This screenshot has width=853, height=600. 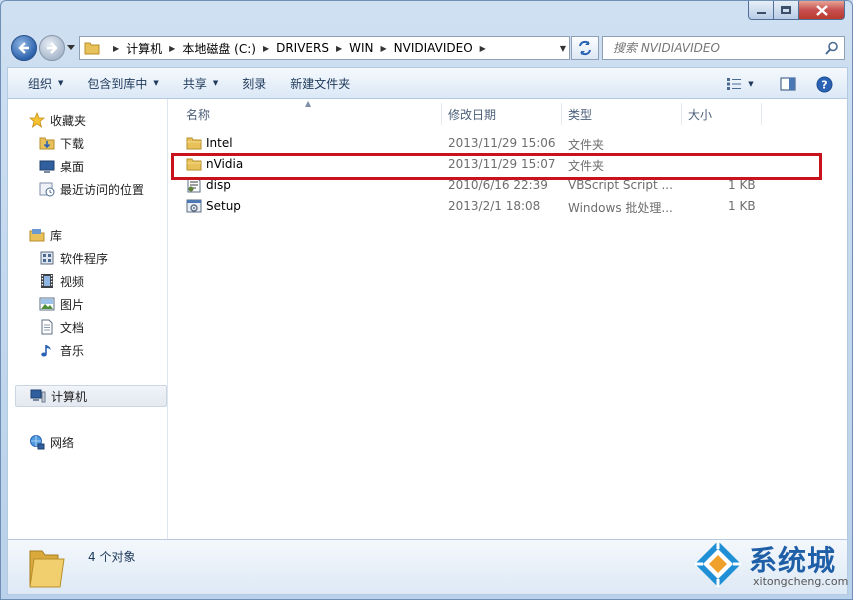 What do you see at coordinates (61, 166) in the screenshot?
I see `nav-desktop: 桌面` at bounding box center [61, 166].